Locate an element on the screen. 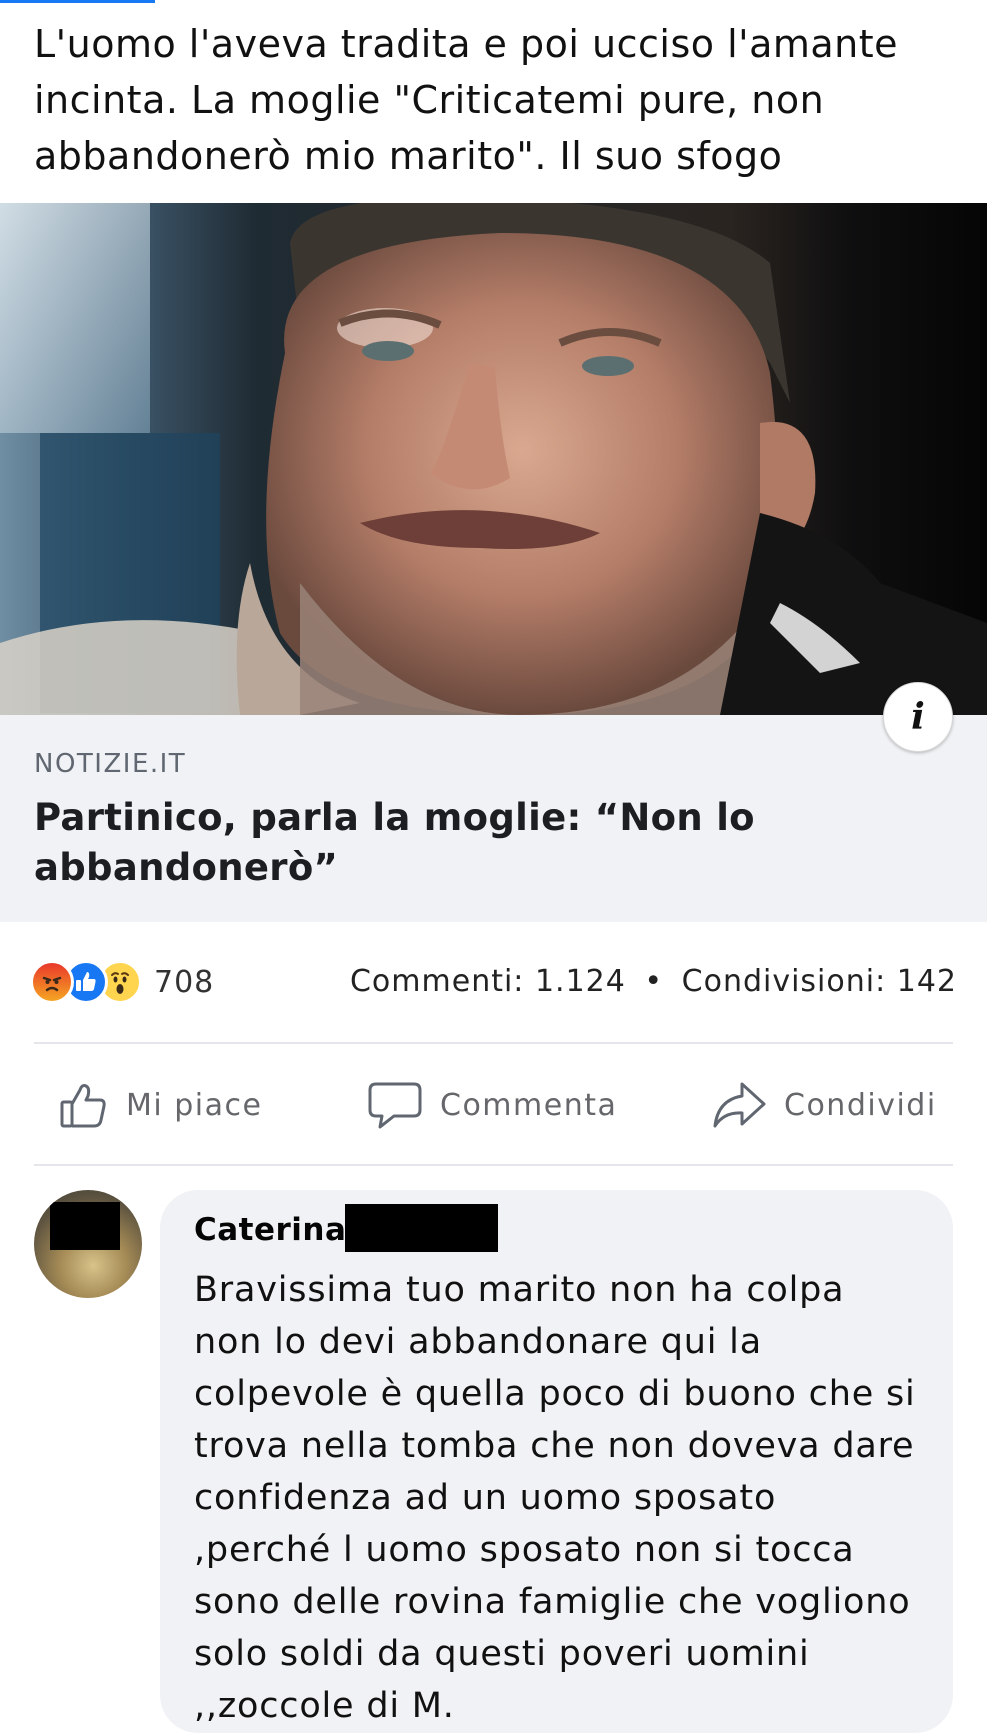  commenter-avatar is located at coordinates (88, 1244).